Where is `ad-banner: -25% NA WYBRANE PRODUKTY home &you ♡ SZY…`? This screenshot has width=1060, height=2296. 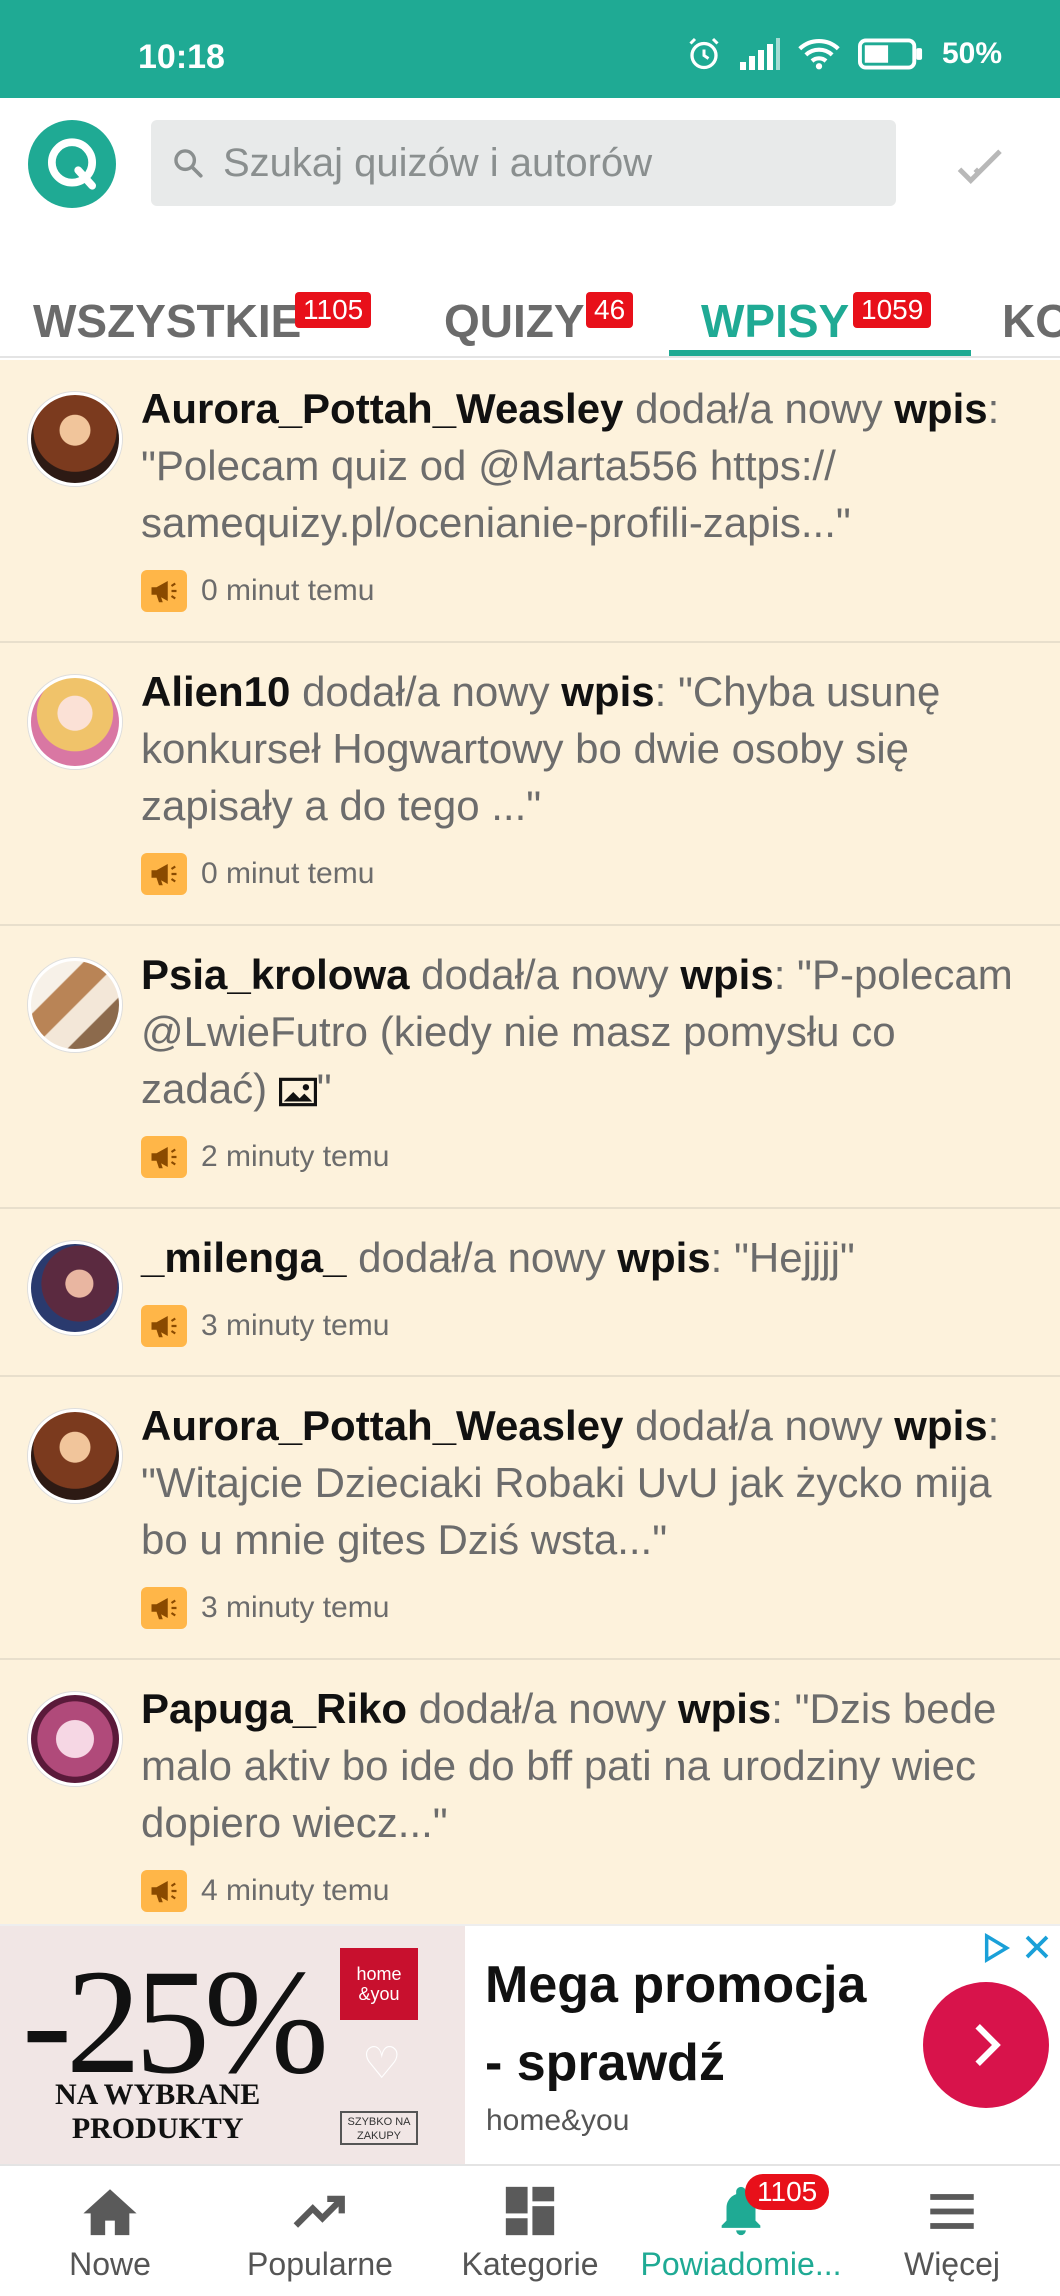 ad-banner: -25% NA WYBRANE PRODUKTY home &you ♡ SZY… is located at coordinates (530, 2045).